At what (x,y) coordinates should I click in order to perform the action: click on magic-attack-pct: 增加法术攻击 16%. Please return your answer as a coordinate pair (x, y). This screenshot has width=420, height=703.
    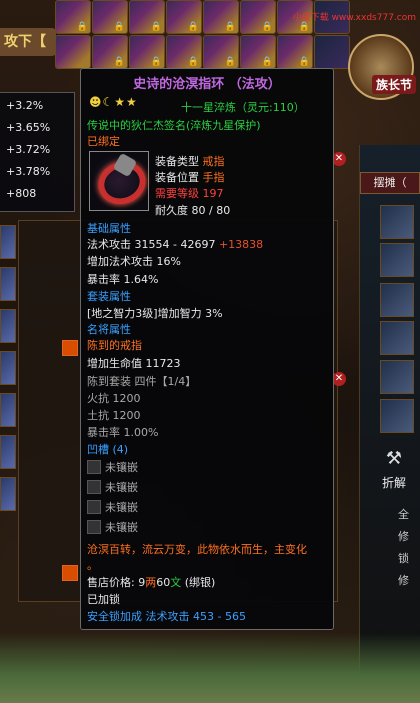
    Looking at the image, I should click on (134, 261).